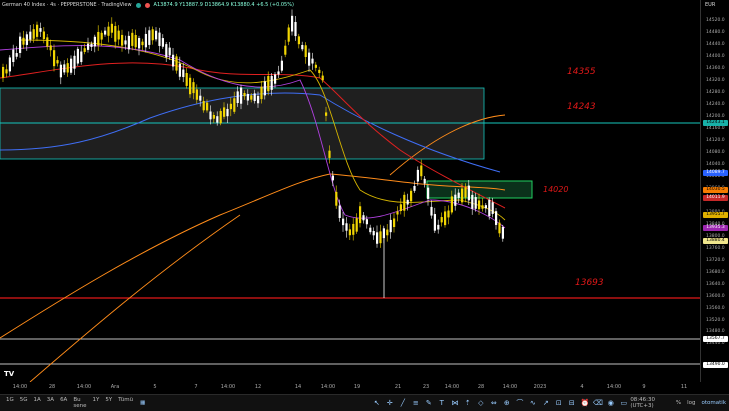 This screenshot has width=729, height=411. I want to click on hide-icon: ◉, so click(610, 403).